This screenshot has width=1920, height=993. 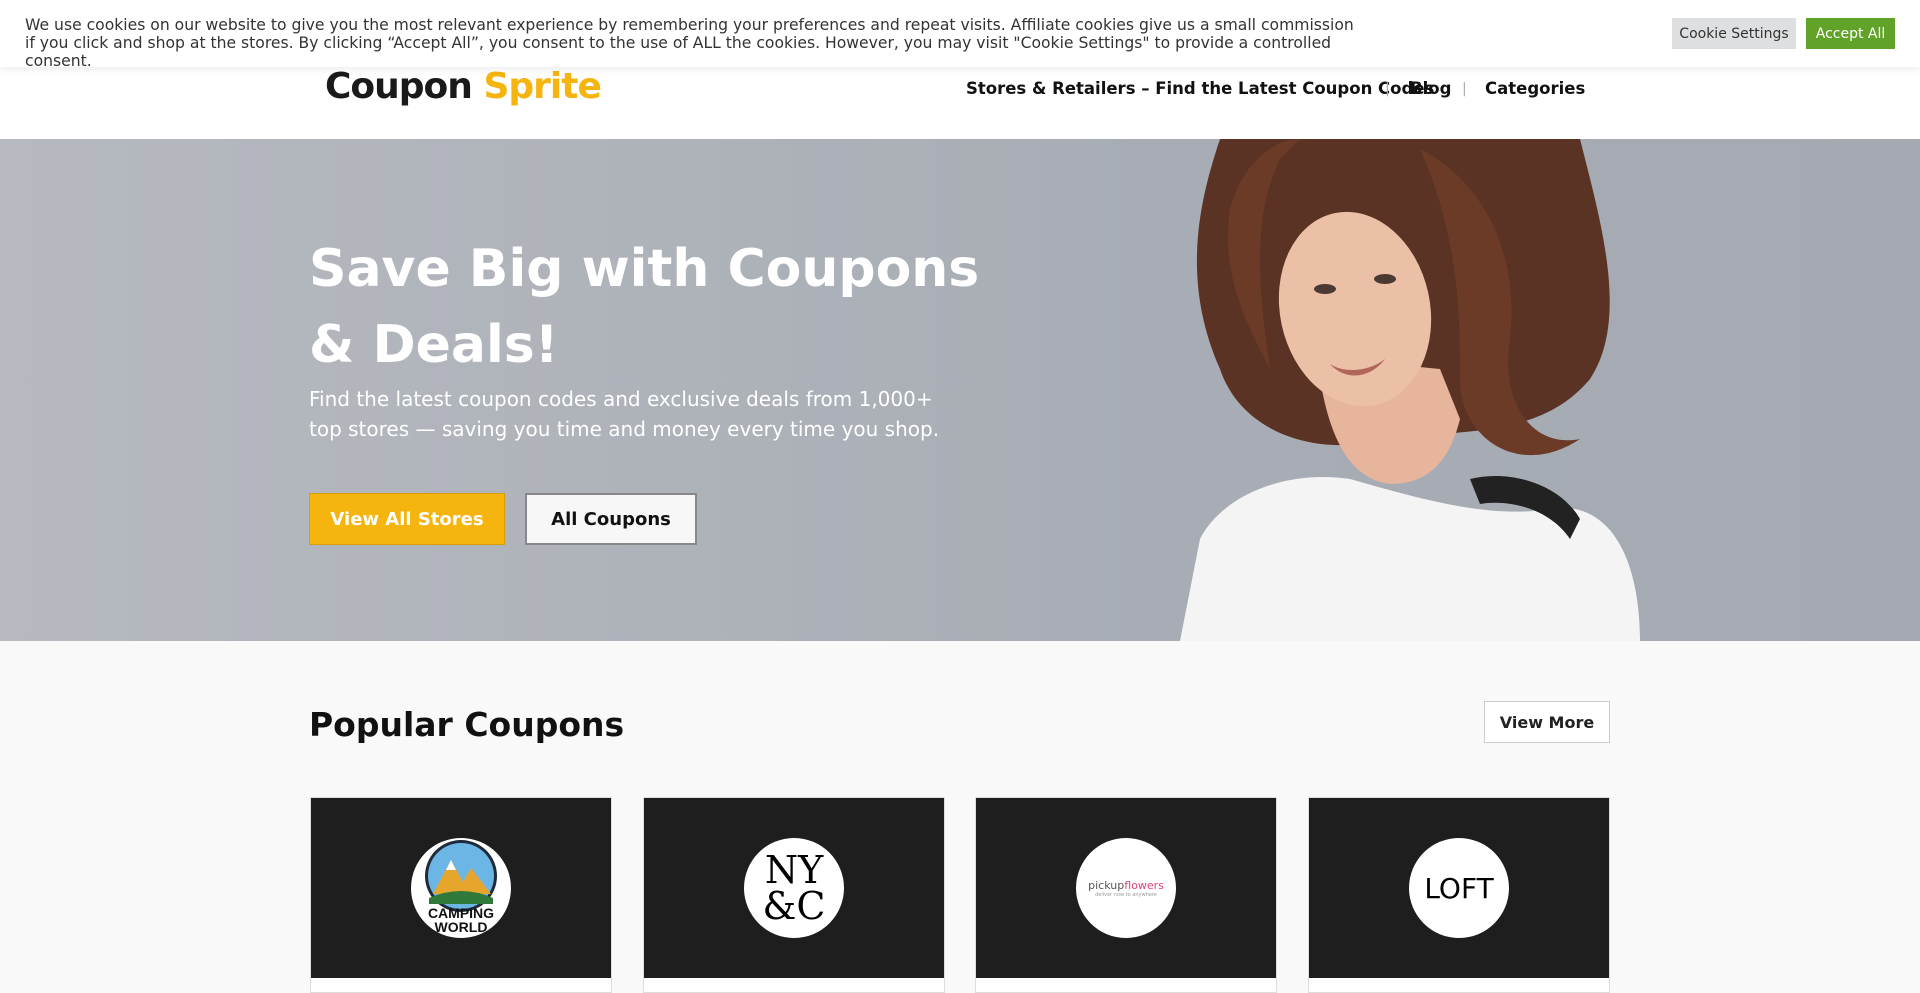 I want to click on coupon-card: CAMPING WORLD, so click(x=461, y=895).